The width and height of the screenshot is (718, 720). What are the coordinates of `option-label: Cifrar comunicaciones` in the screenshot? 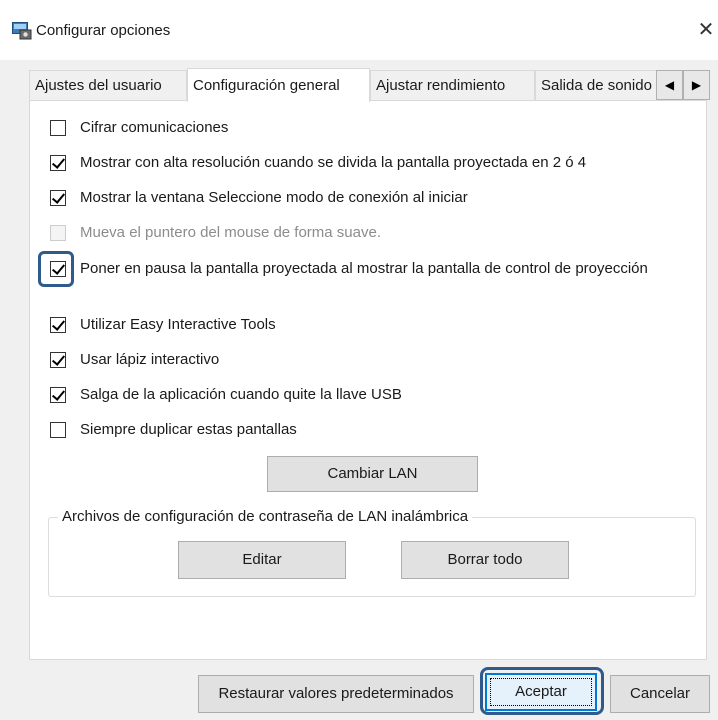 It's located at (154, 127).